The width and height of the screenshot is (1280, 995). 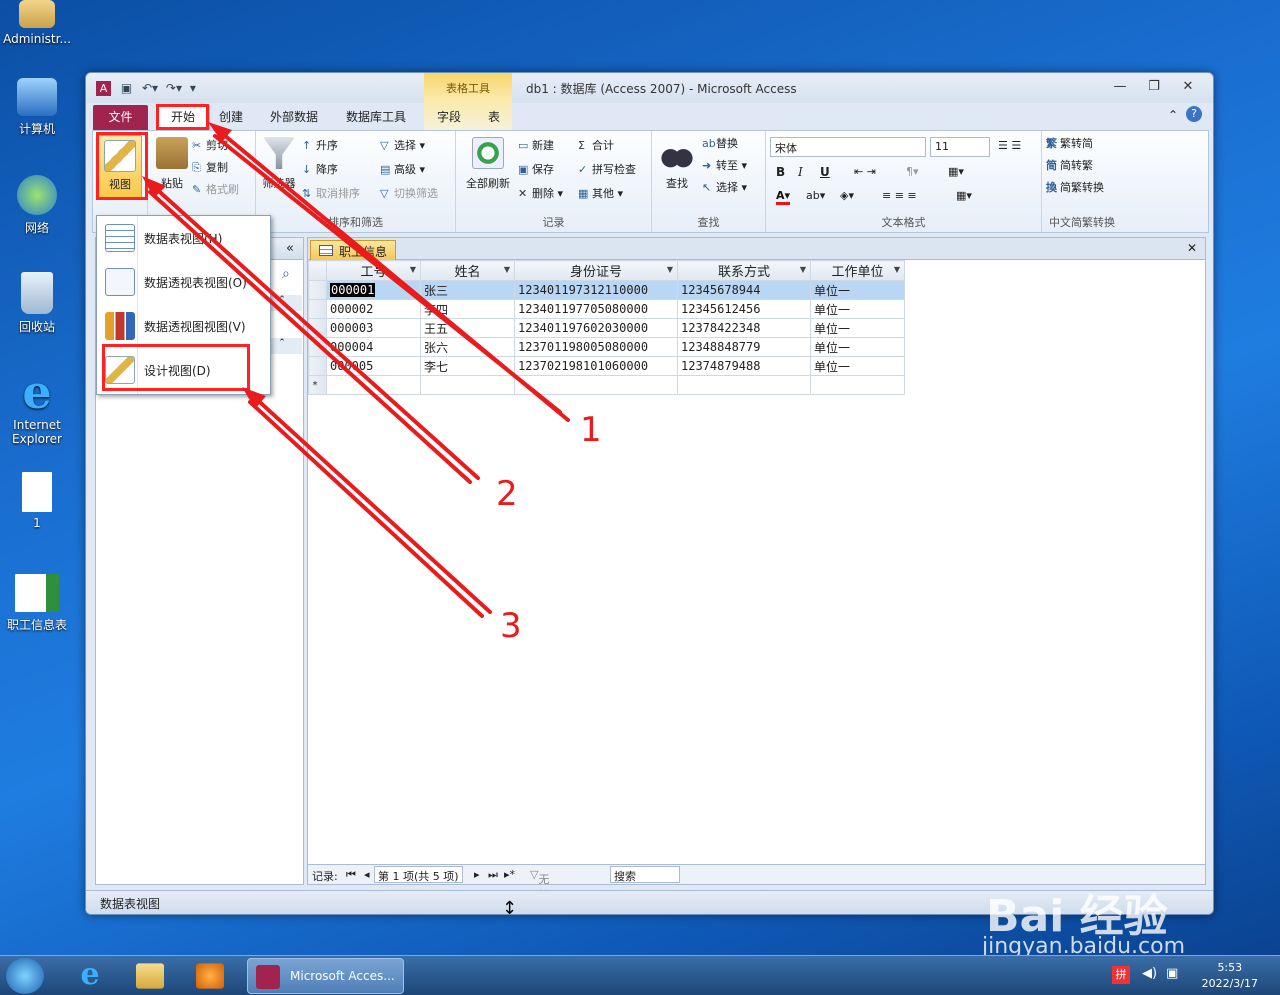 I want to click on system-clock: 5:53 2022/3/17, so click(x=1230, y=976).